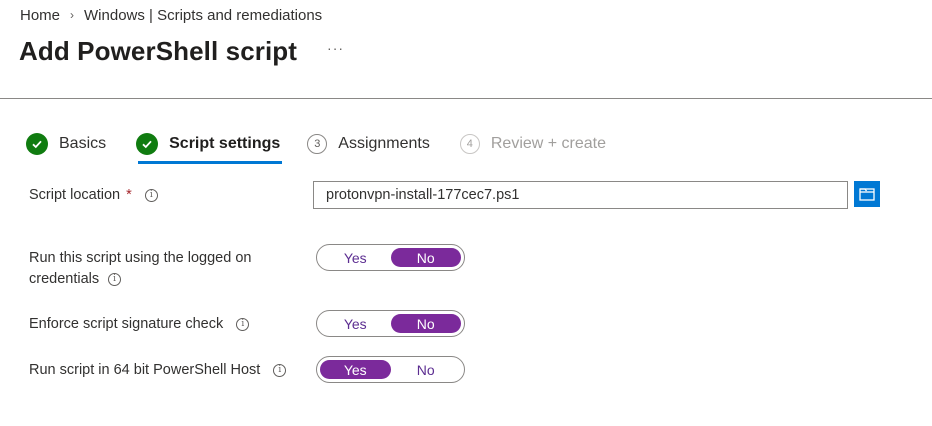 The image size is (932, 426). What do you see at coordinates (355, 369) in the screenshot?
I see `run-64bit-yes: Yes` at bounding box center [355, 369].